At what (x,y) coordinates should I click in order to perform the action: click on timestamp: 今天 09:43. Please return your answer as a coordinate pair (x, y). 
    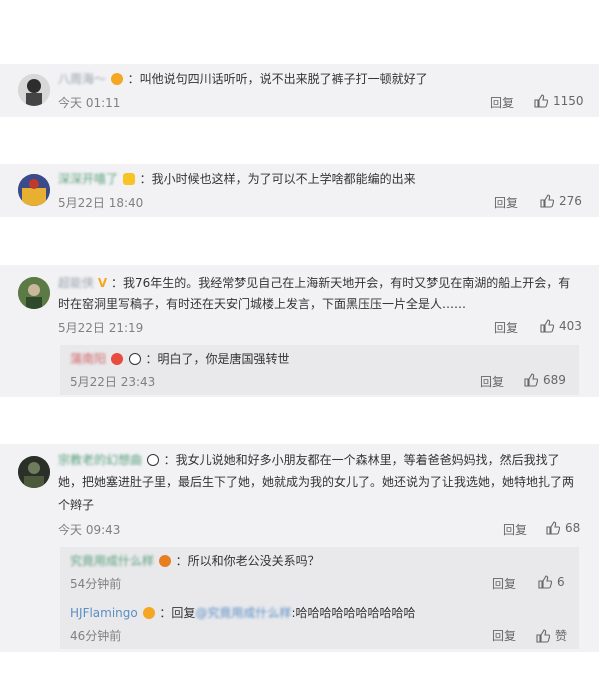
    Looking at the image, I should click on (89, 530).